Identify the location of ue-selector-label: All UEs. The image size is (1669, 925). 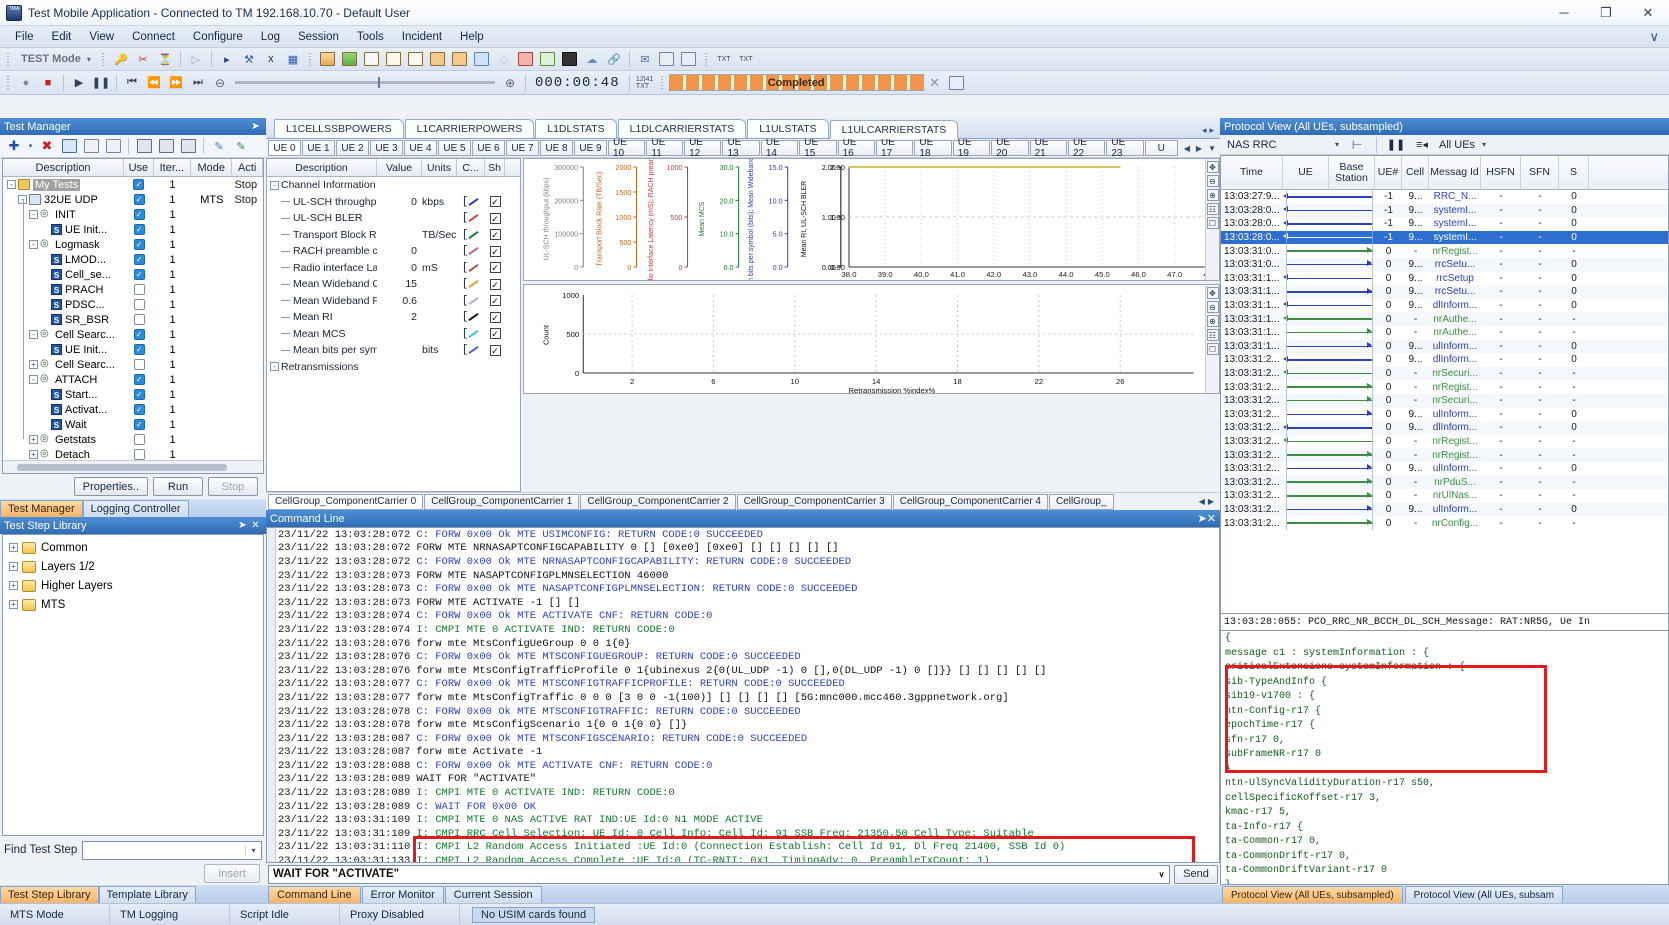
(1456, 145).